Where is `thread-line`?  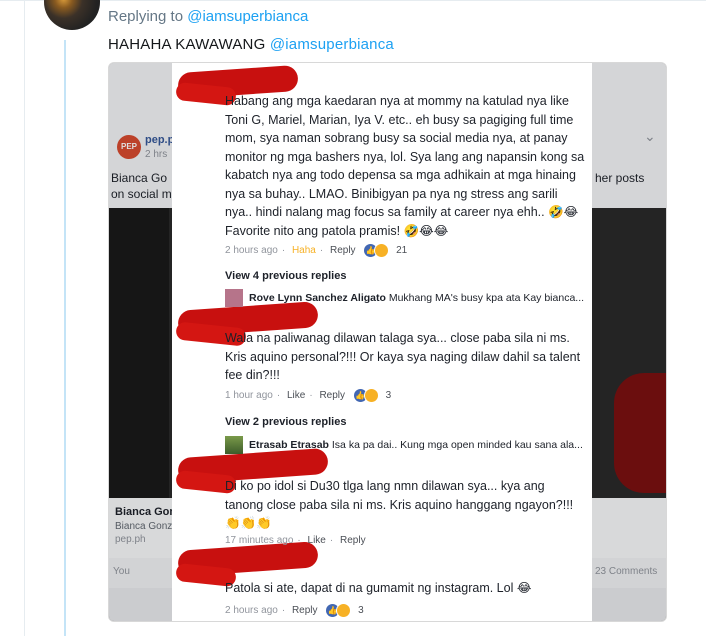
thread-line is located at coordinates (65, 338).